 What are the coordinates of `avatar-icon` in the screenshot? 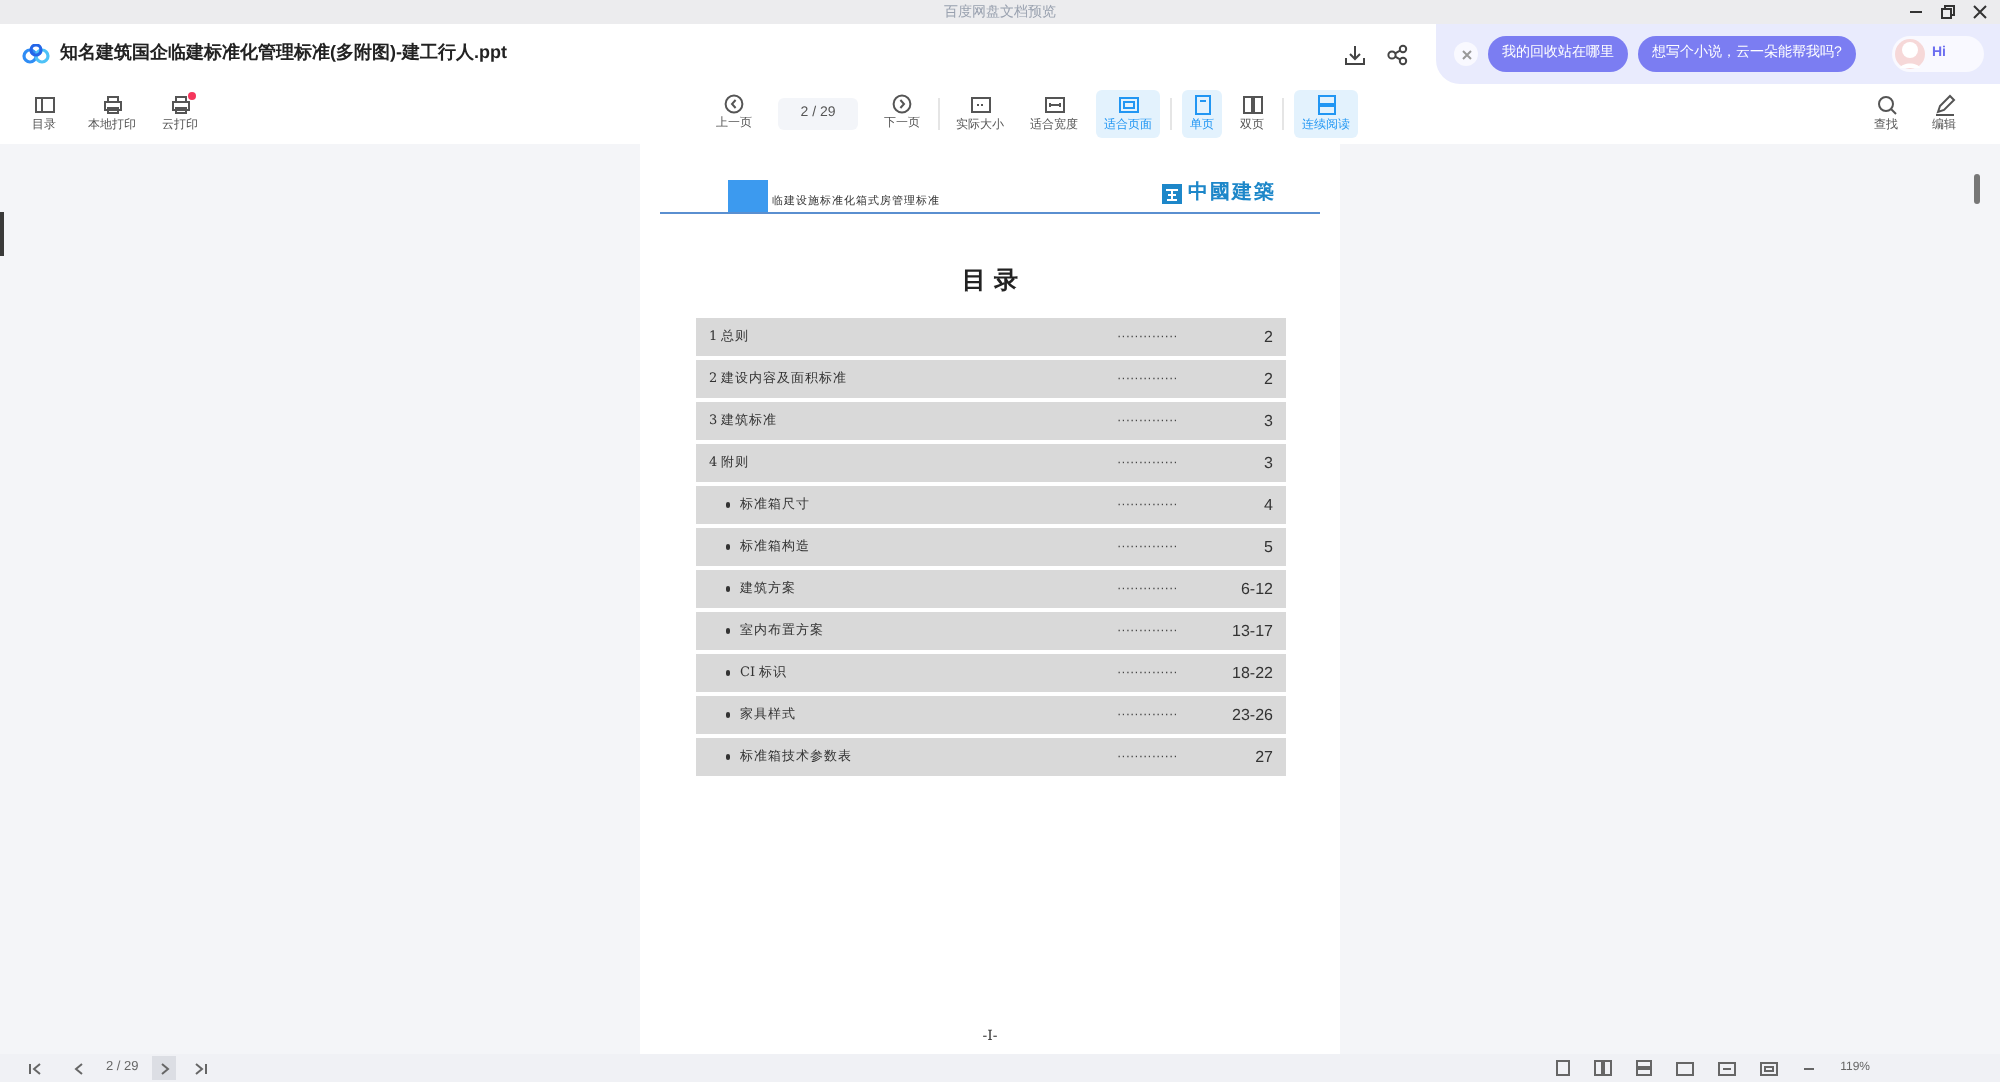 It's located at (1910, 54).